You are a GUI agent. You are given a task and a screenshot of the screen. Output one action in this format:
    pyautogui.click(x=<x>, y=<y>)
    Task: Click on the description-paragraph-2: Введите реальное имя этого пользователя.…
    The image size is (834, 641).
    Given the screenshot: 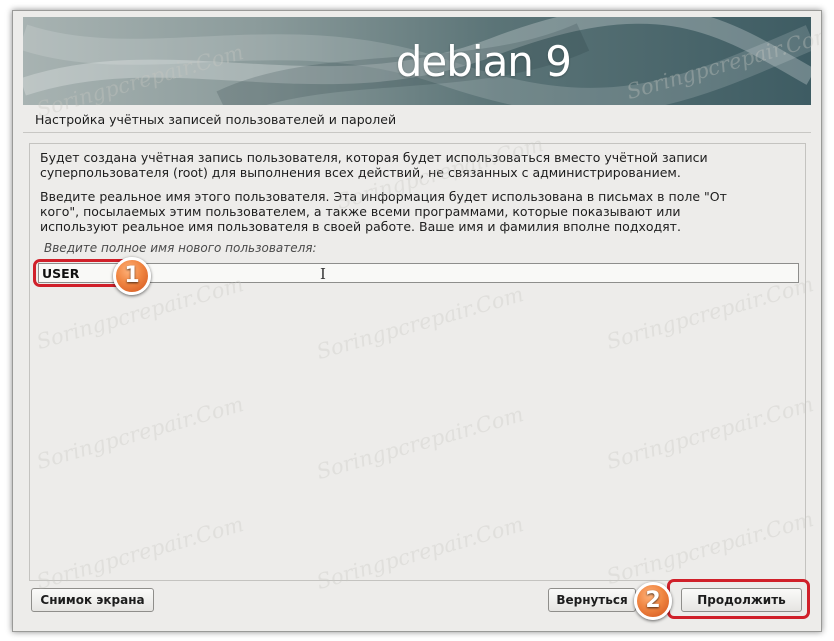 What is the action you would take?
    pyautogui.click(x=383, y=211)
    